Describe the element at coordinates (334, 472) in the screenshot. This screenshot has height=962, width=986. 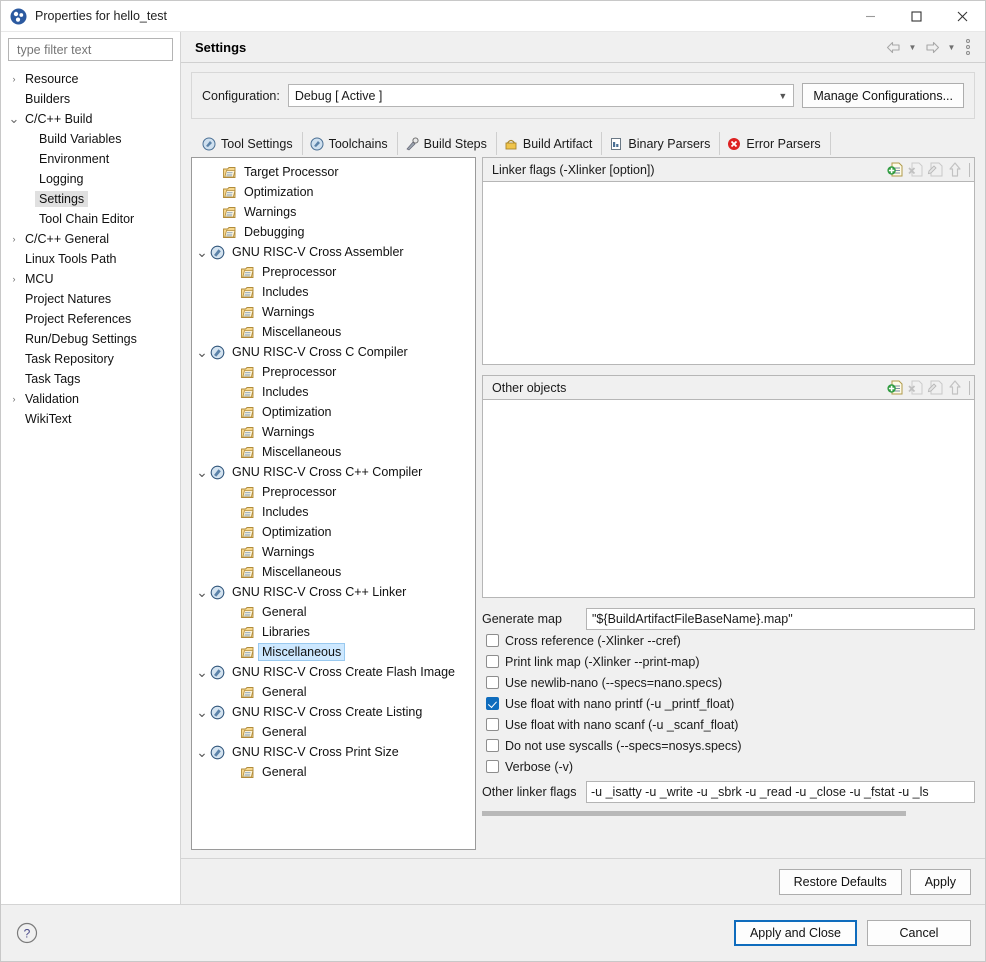
I see `tool-tree-item: ⌄ GNU RISC-V Cross C++ Compiler` at that location.